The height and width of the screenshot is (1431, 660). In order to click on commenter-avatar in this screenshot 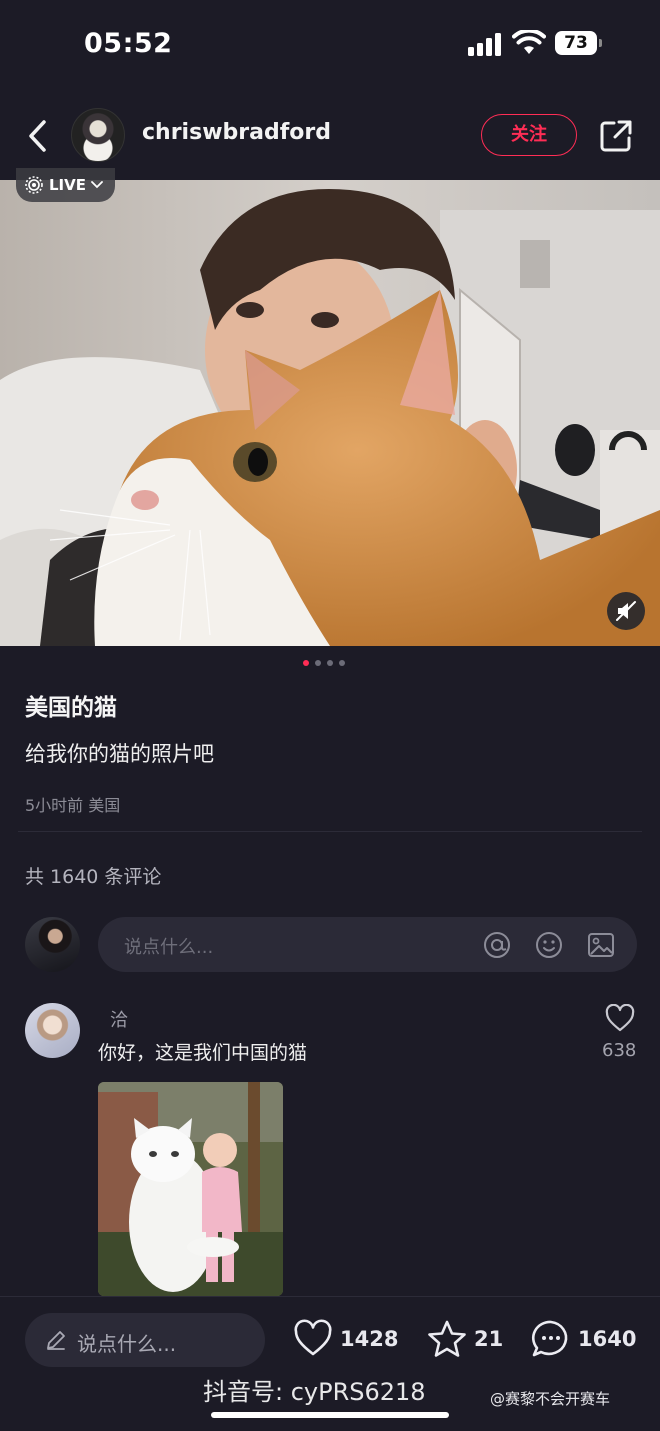, I will do `click(52, 1030)`.